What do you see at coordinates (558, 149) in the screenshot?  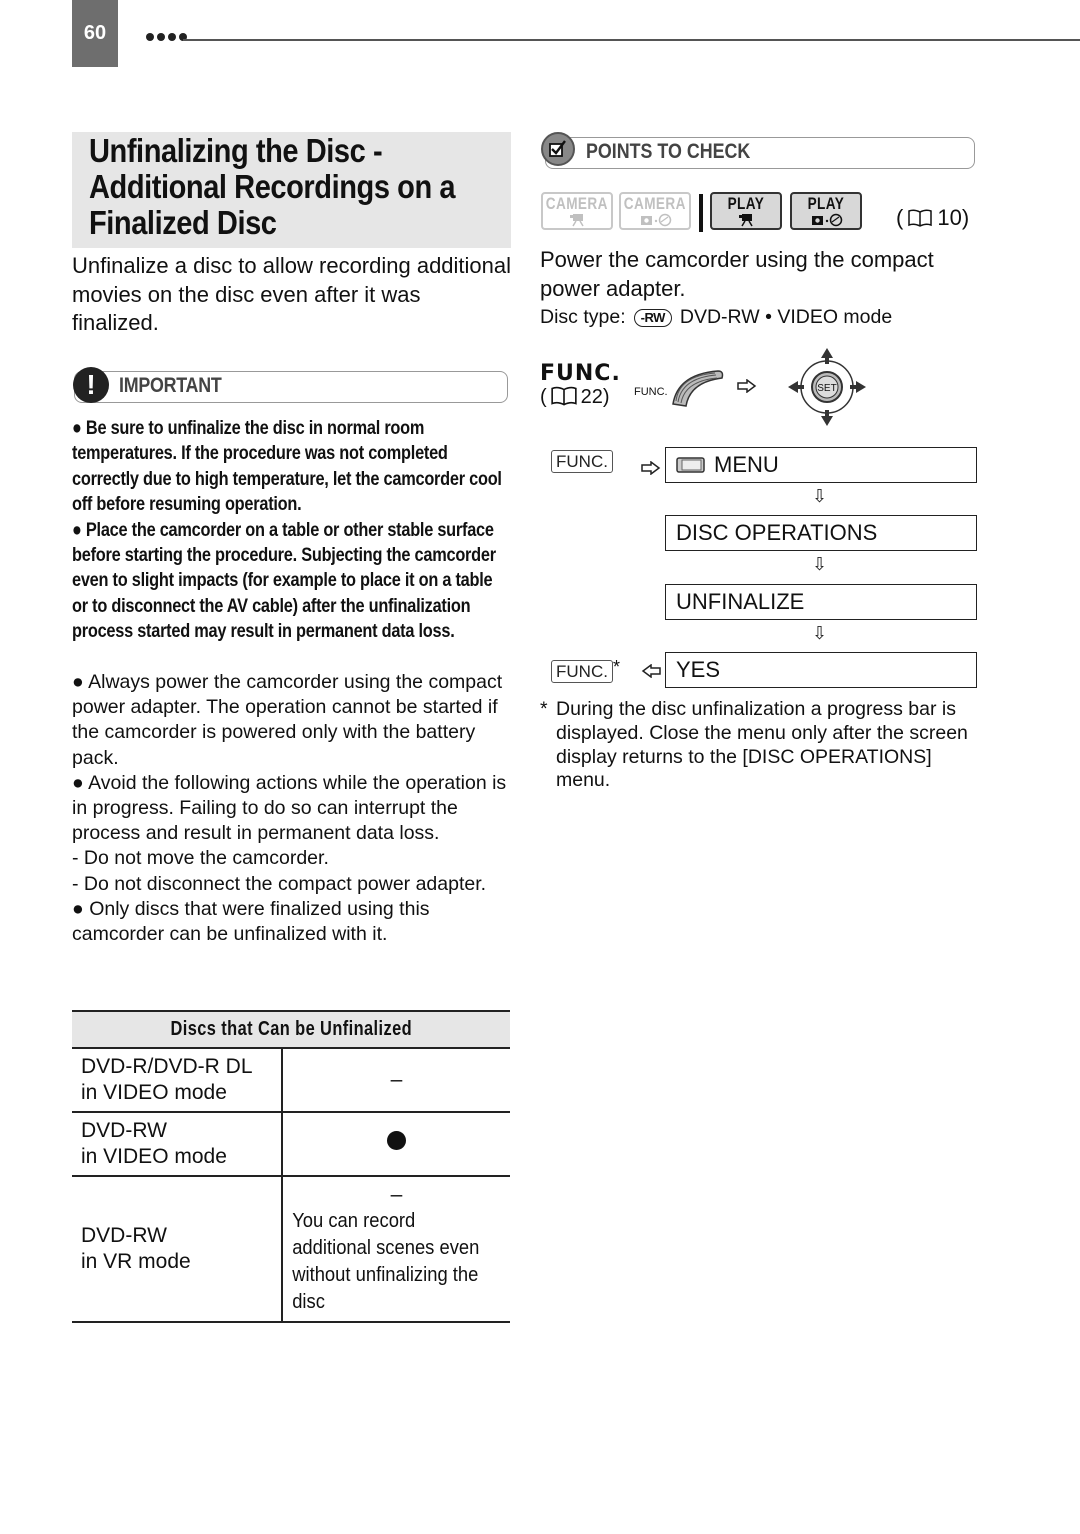 I see `checkbox-icon` at bounding box center [558, 149].